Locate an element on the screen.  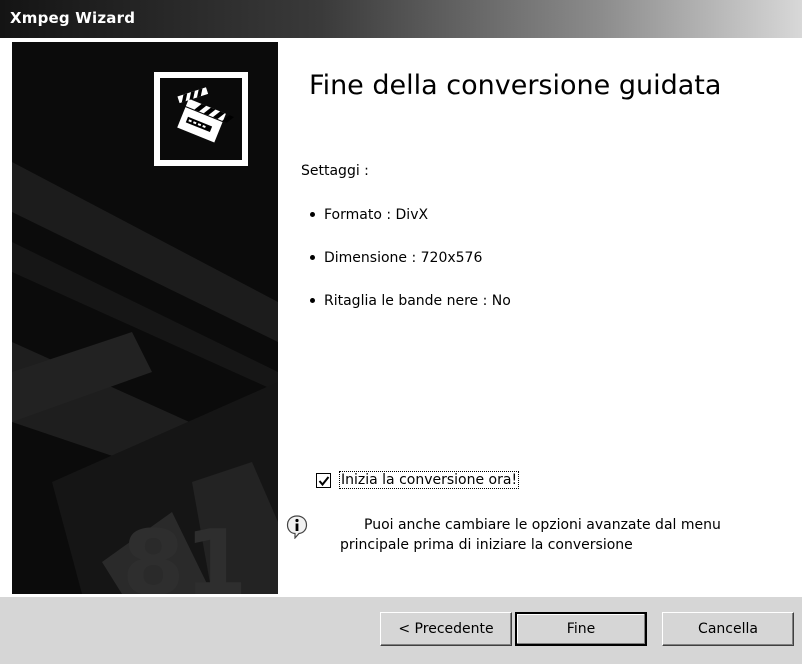
setting-text: Formato : DivX is located at coordinates (376, 215).